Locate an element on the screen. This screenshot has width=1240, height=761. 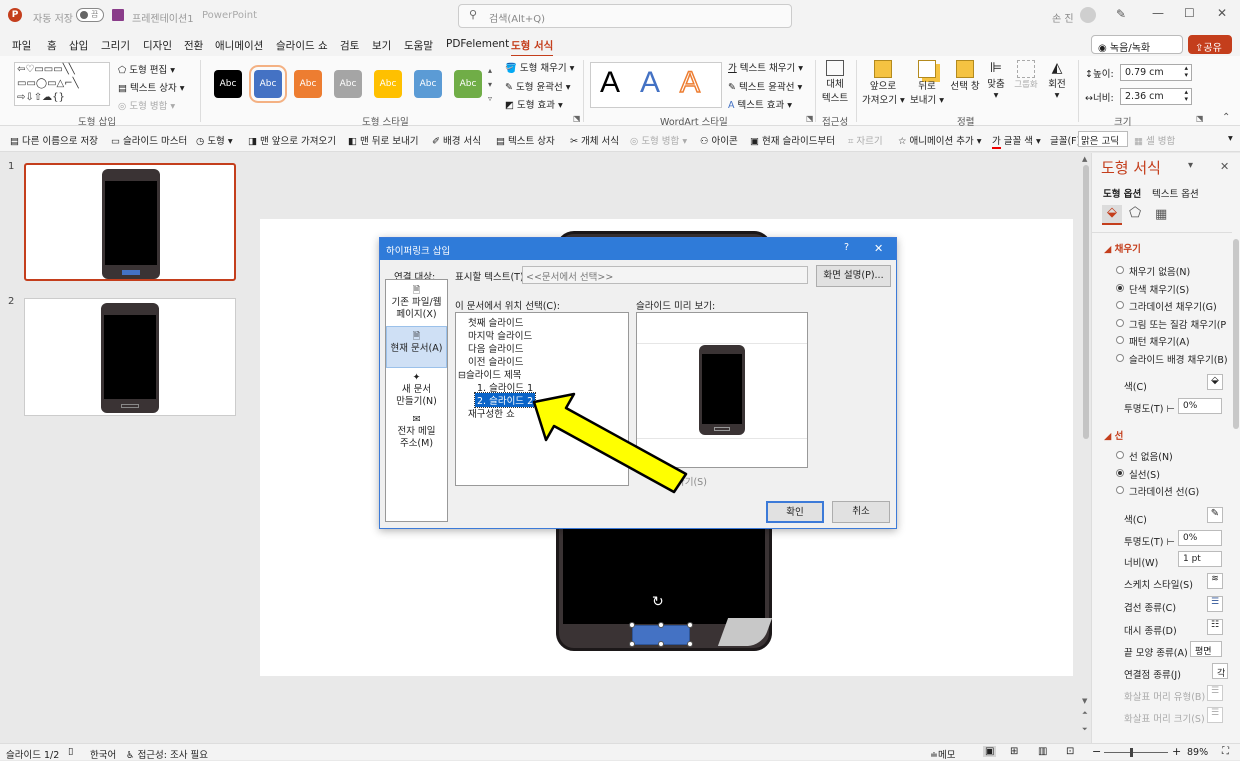
maximize-icon: ☐ is located at coordinates (1189, 13).